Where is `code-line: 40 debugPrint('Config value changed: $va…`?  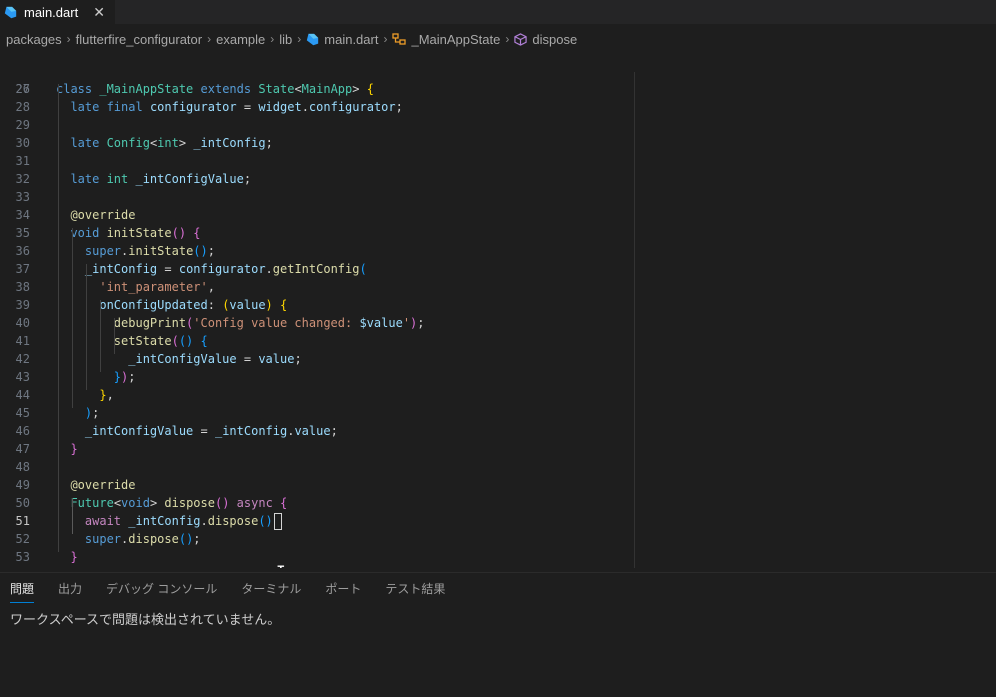
code-line: 40 debugPrint('Config value changed: $va… is located at coordinates (498, 323).